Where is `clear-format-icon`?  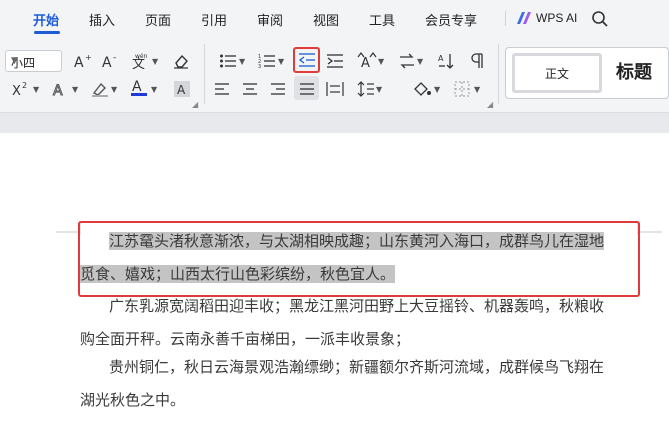 clear-format-icon is located at coordinates (181, 61).